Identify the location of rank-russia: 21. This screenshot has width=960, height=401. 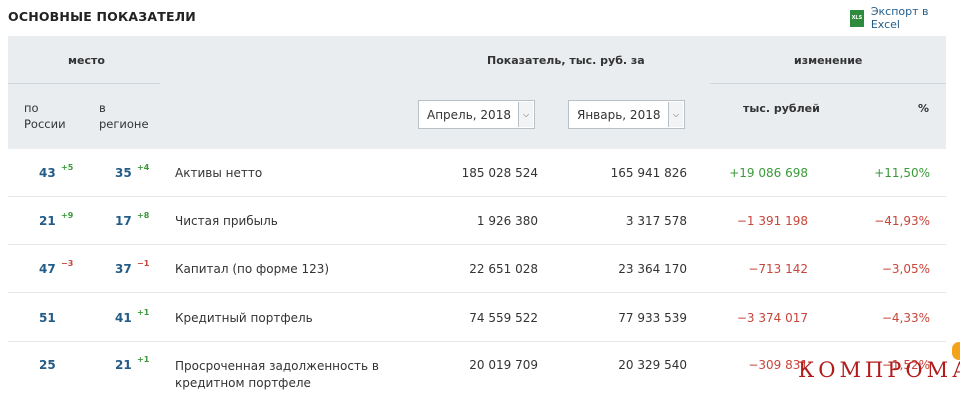
(47, 221).